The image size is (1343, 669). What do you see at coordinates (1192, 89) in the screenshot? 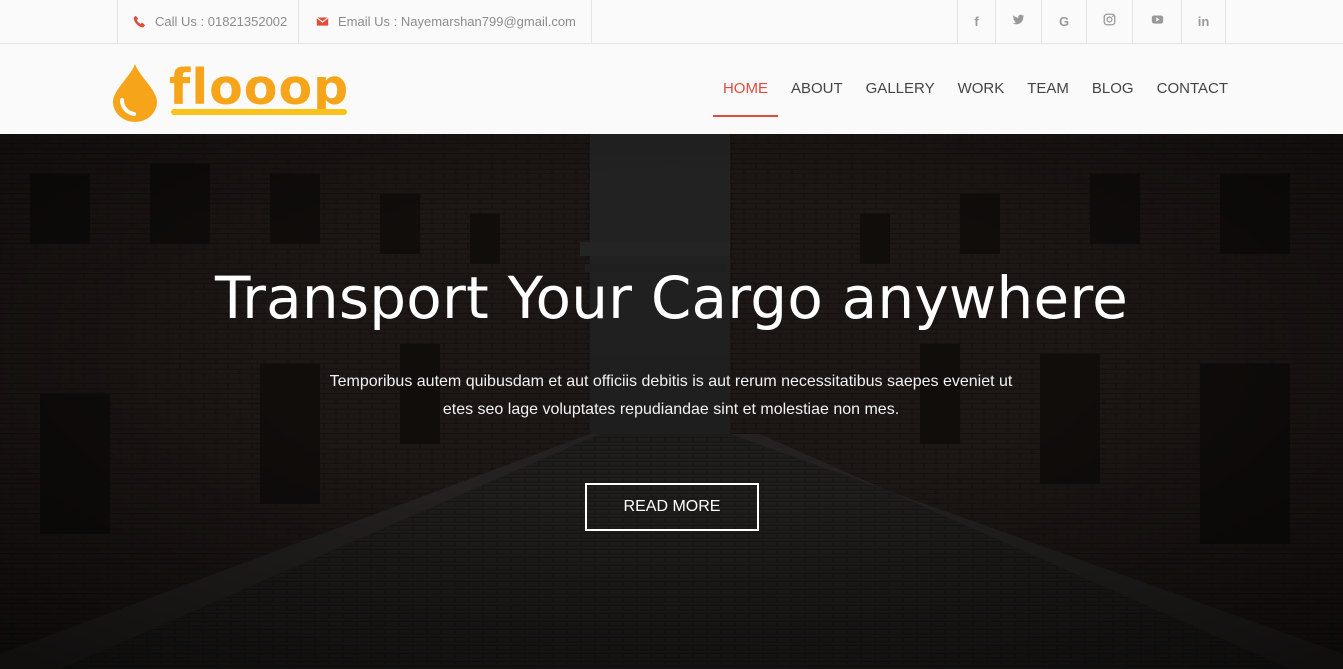
I see `nav-contact: CONTACT` at bounding box center [1192, 89].